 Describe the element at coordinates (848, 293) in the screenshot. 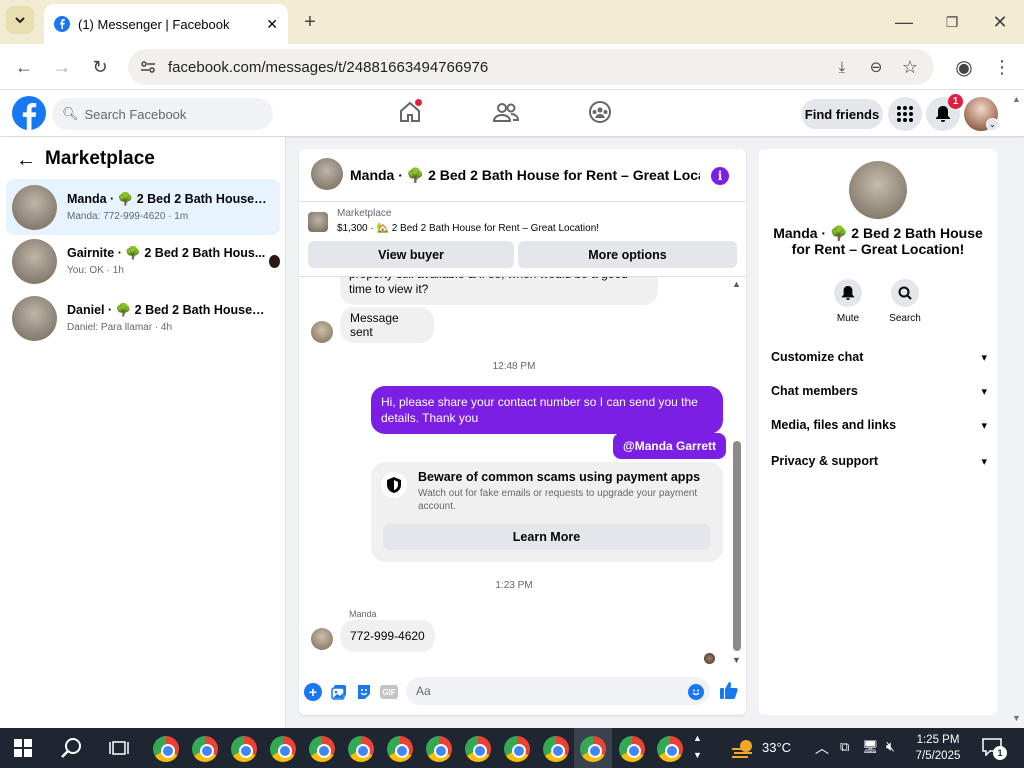

I see `mute-button` at that location.